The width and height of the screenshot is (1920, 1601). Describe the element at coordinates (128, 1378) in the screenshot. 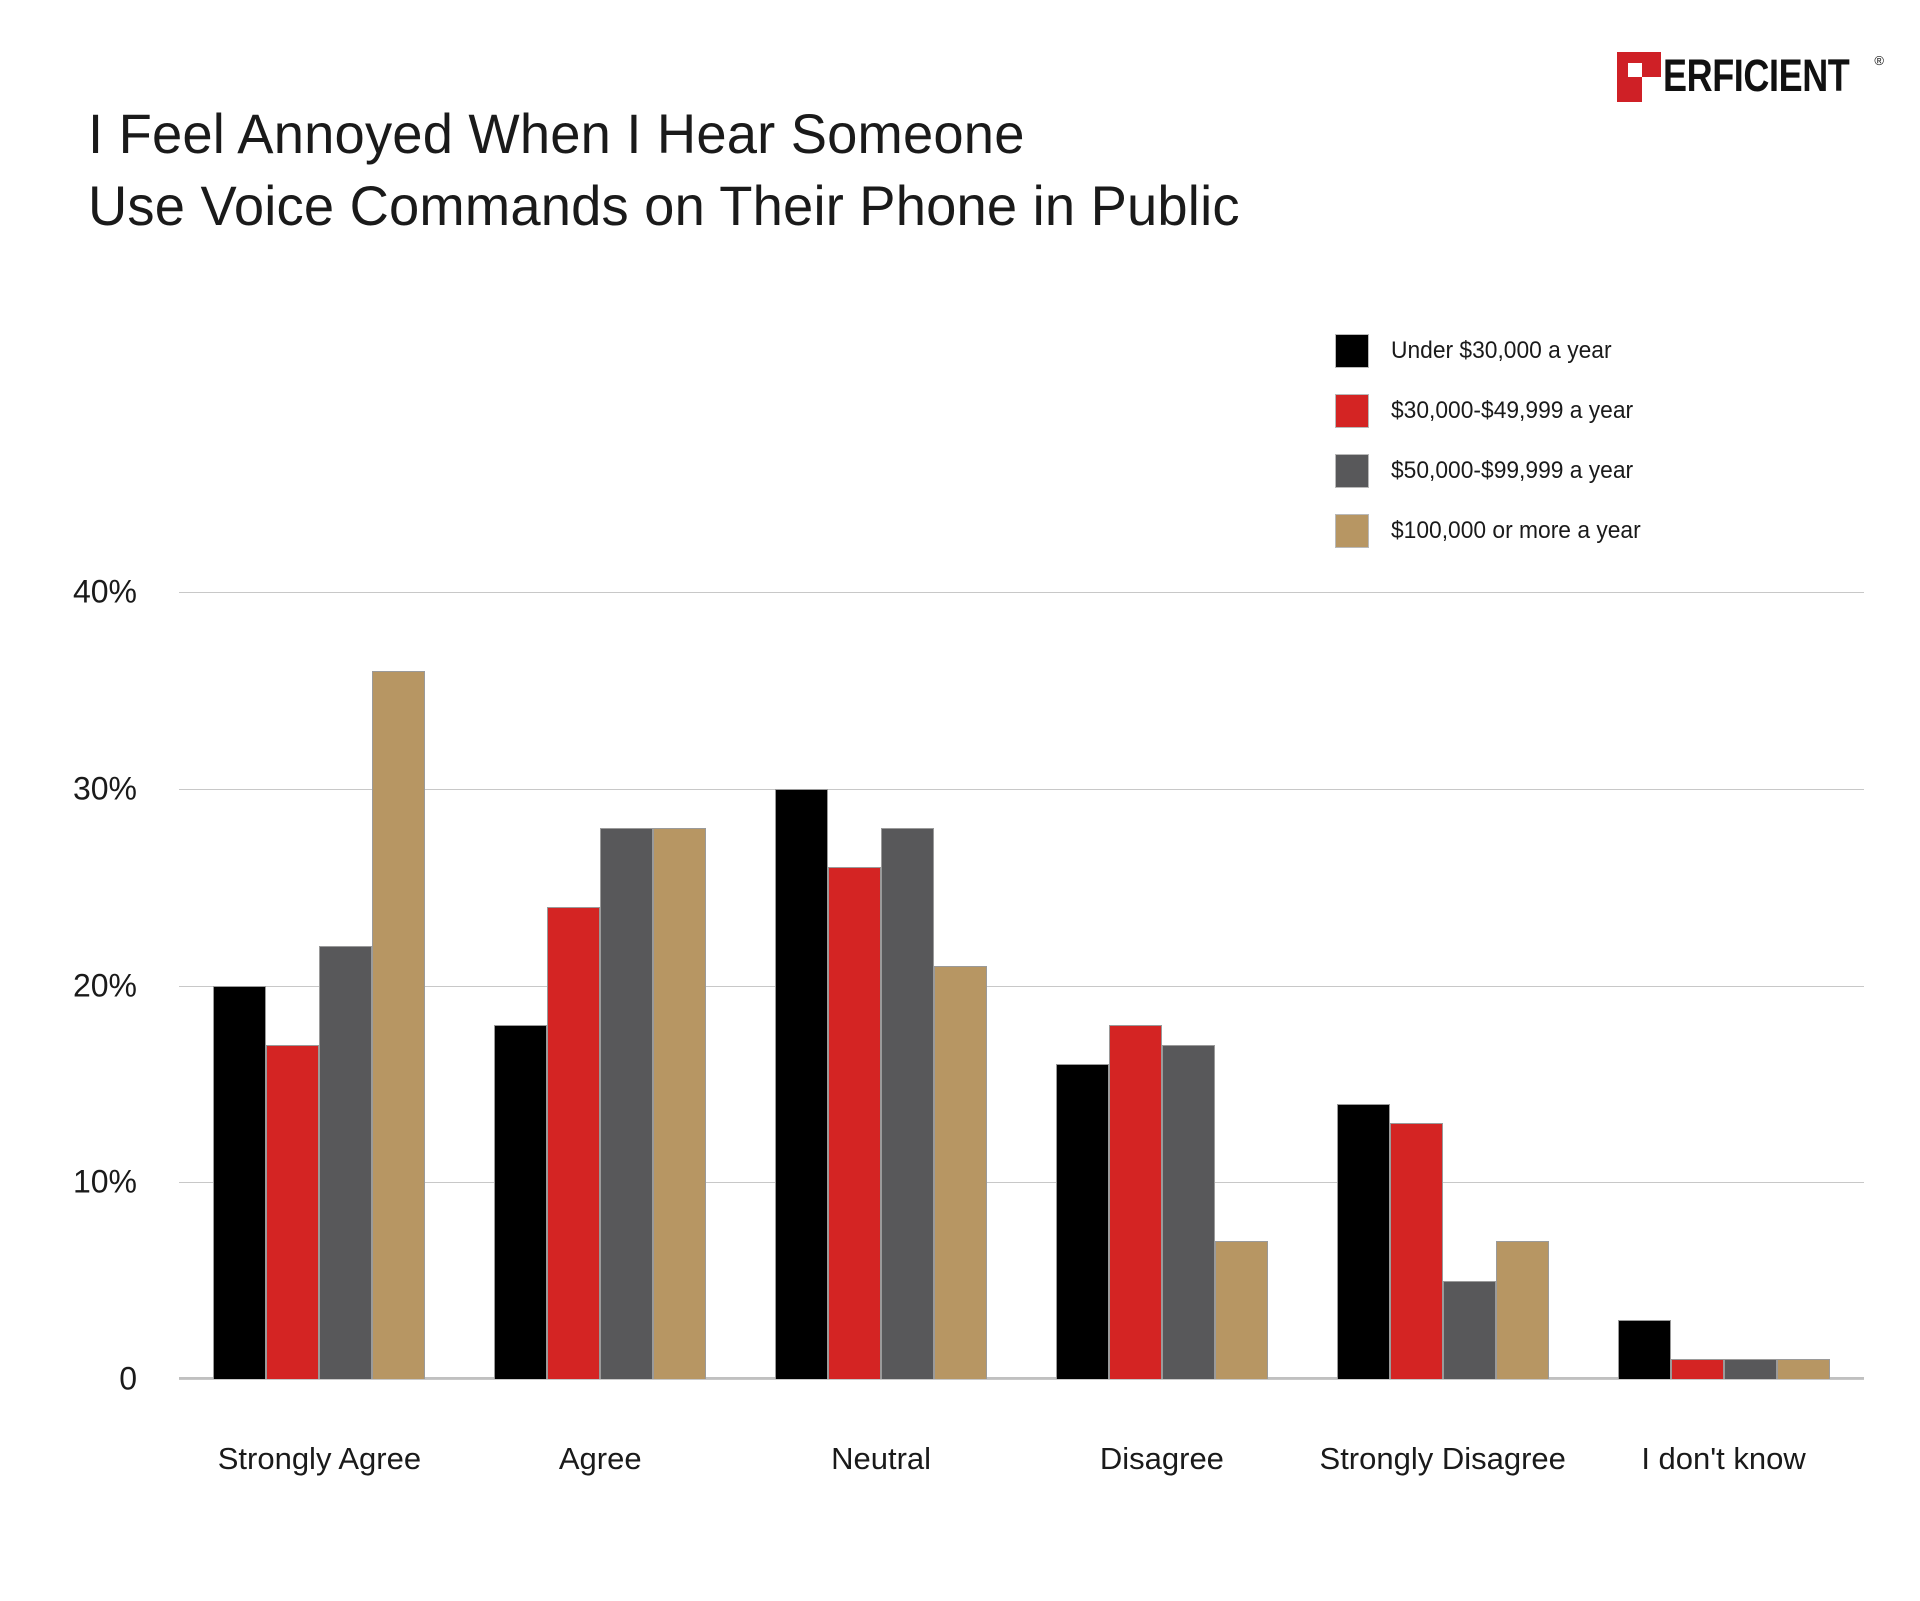

I see `y-axis-tick-label: 0` at that location.